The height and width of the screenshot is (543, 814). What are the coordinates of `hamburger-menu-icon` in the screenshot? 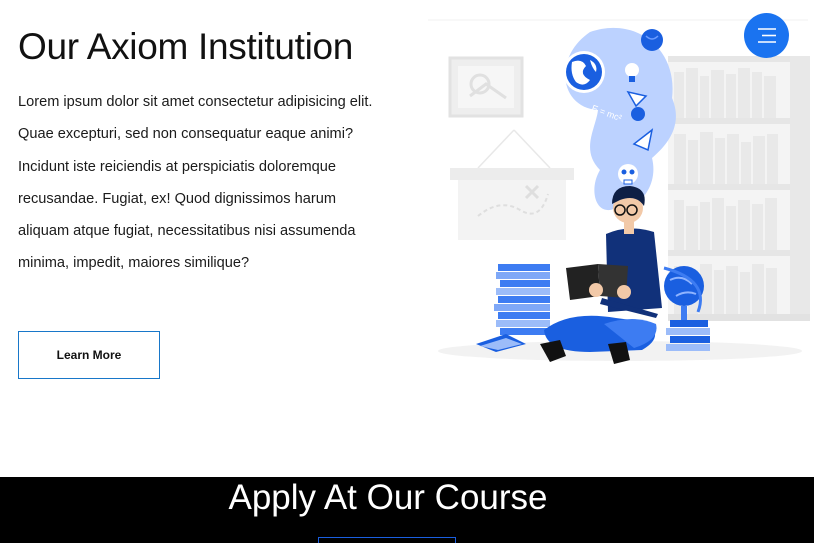 It's located at (767, 35).